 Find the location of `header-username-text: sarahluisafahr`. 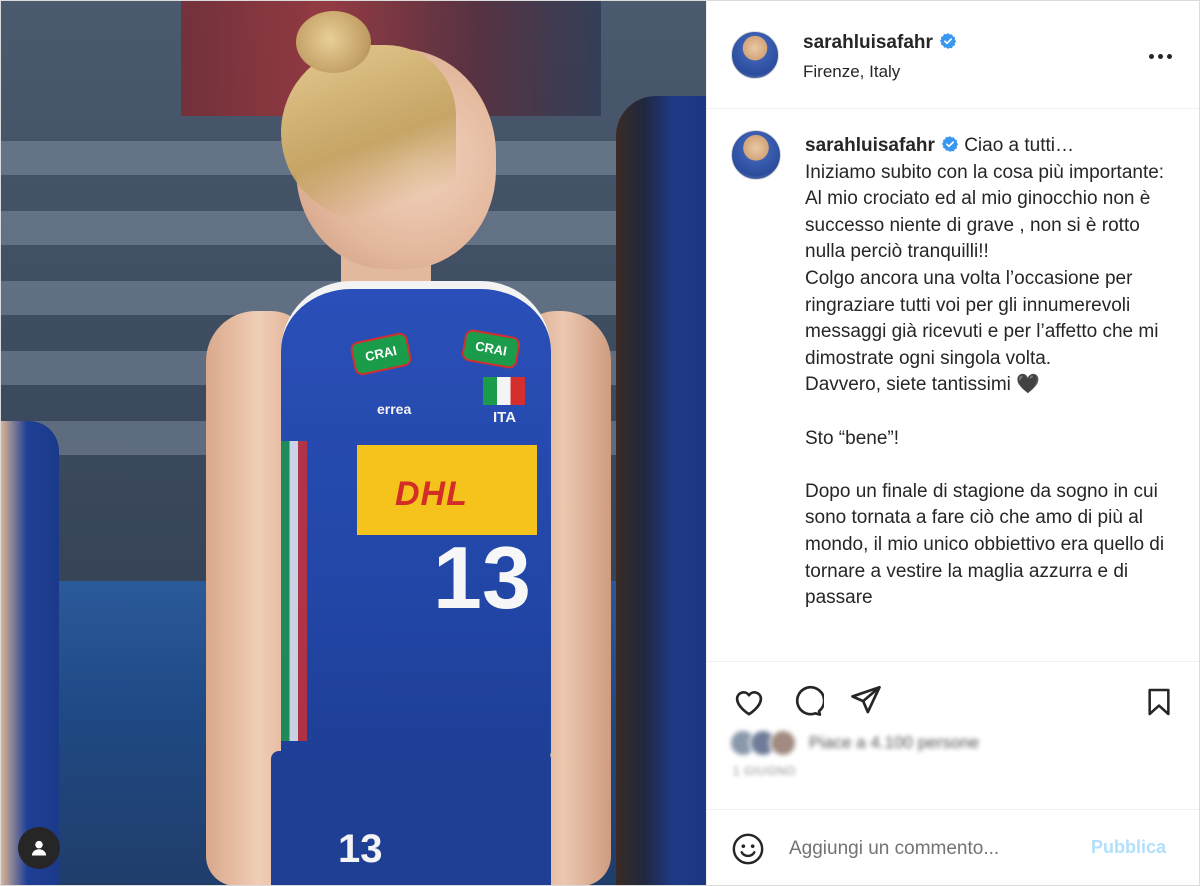

header-username-text: sarahluisafahr is located at coordinates (868, 42).